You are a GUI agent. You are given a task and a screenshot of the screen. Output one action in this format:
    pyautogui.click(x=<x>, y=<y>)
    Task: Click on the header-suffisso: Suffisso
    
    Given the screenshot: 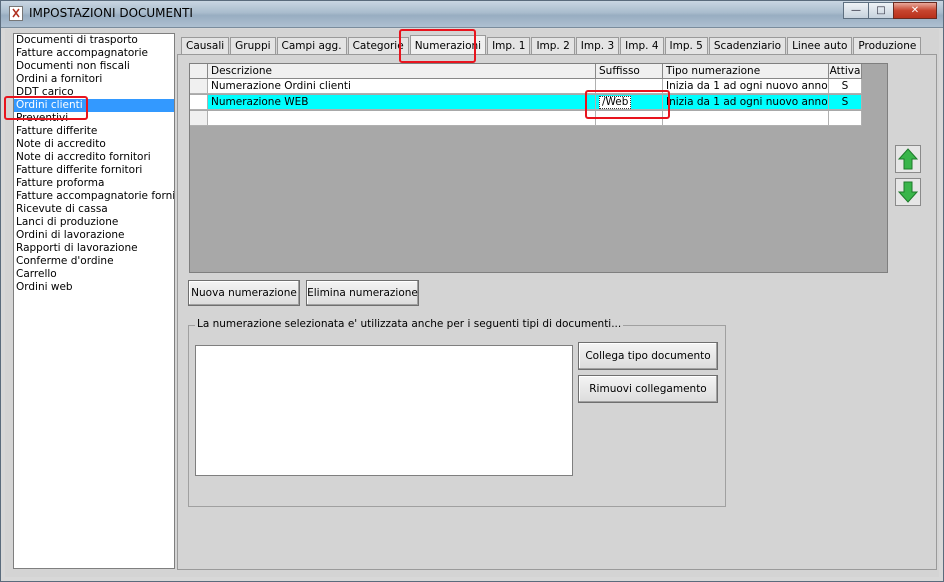 What is the action you would take?
    pyautogui.click(x=629, y=71)
    